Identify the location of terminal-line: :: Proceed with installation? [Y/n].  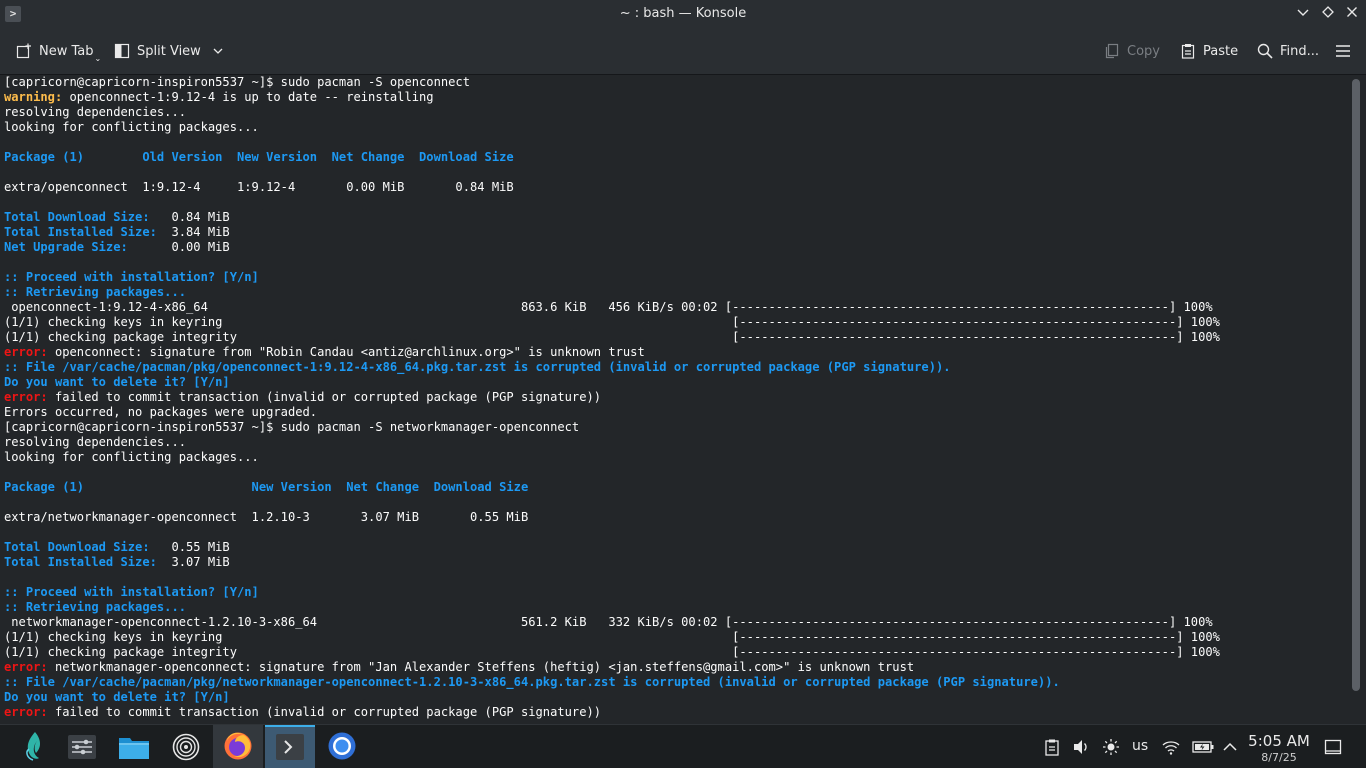
(612, 592).